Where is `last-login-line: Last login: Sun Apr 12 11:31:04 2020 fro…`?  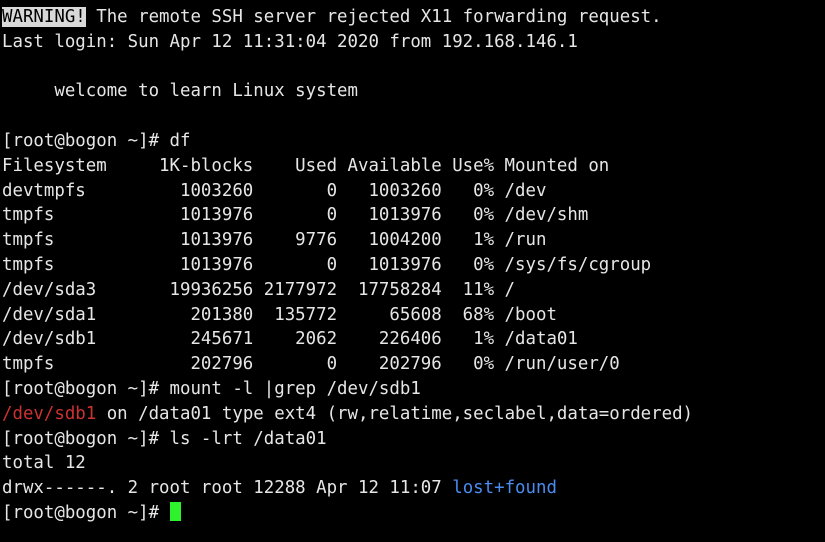 last-login-line: Last login: Sun Apr 12 11:31:04 2020 fro… is located at coordinates (413, 42).